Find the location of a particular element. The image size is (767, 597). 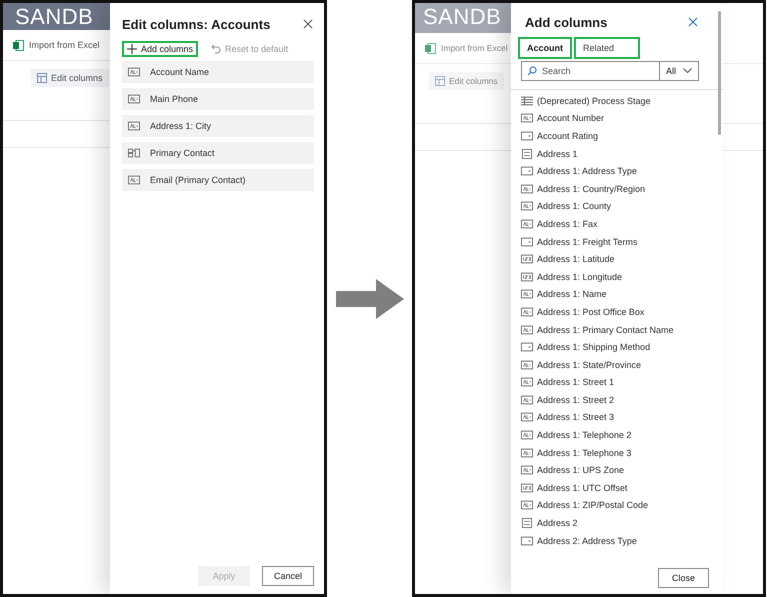

column-item: Address 1: Telephone 2 is located at coordinates (622, 435).